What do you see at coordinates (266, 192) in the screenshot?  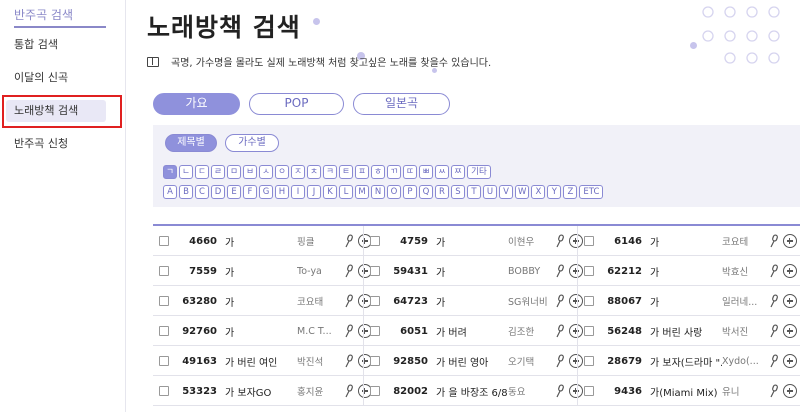 I see `key-alpha-6: G` at bounding box center [266, 192].